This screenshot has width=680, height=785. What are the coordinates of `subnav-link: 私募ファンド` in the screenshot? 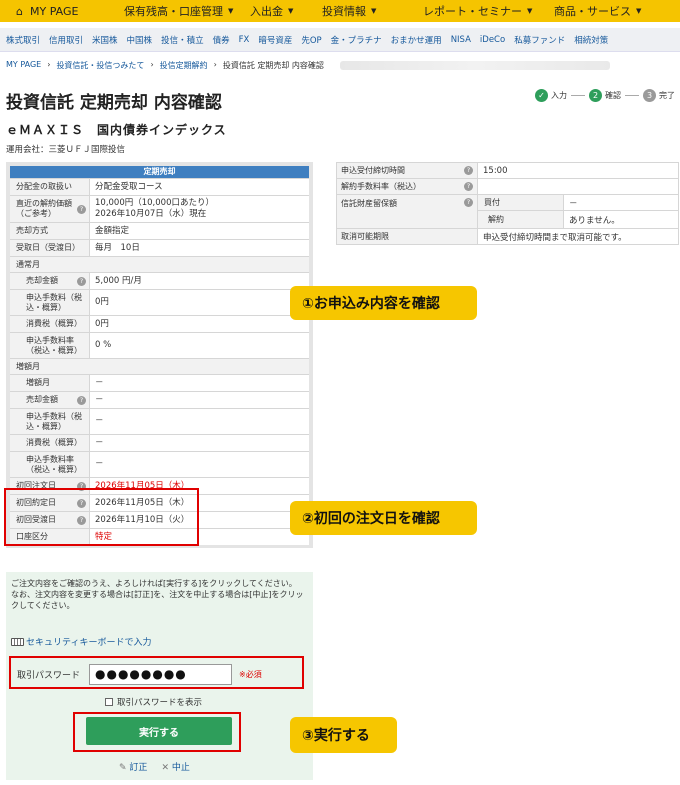 It's located at (539, 40).